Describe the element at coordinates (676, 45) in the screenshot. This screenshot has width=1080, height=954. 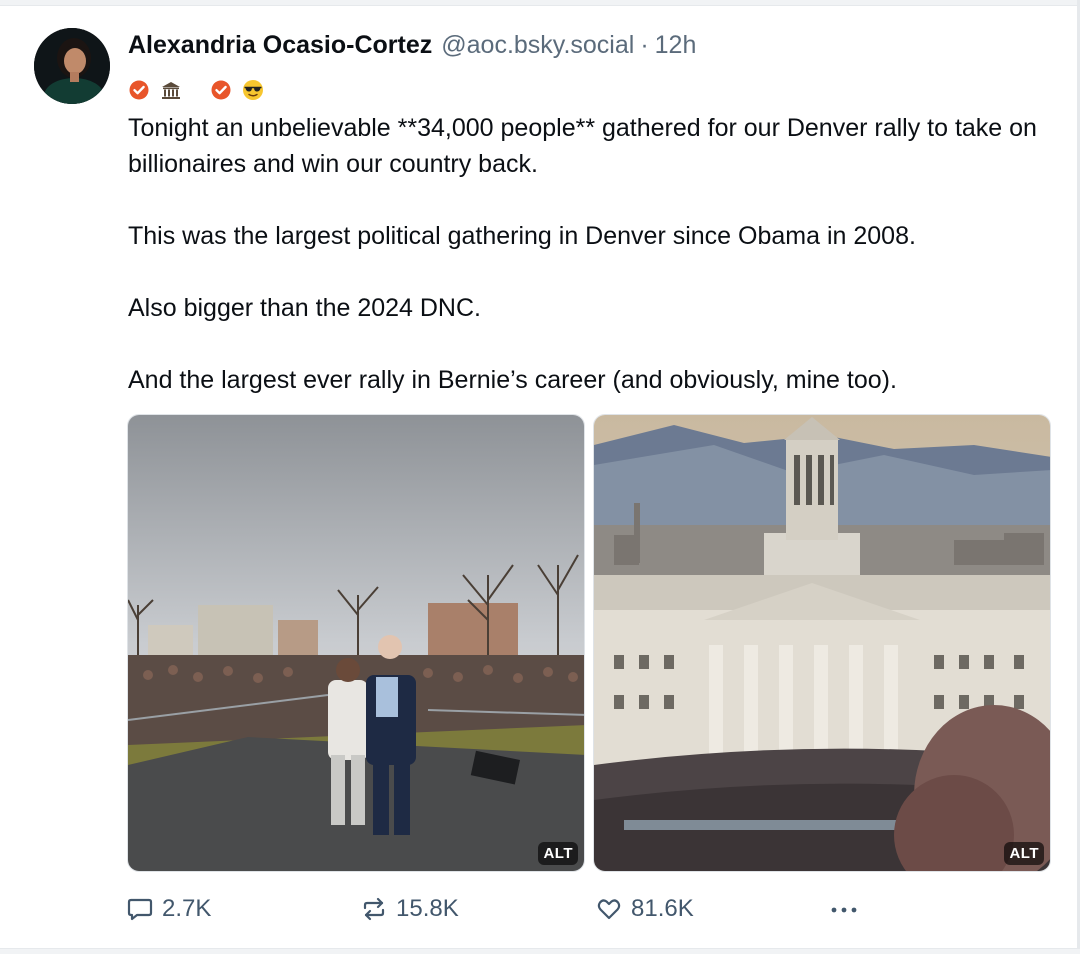
I see `post-timestamp: 12h` at that location.